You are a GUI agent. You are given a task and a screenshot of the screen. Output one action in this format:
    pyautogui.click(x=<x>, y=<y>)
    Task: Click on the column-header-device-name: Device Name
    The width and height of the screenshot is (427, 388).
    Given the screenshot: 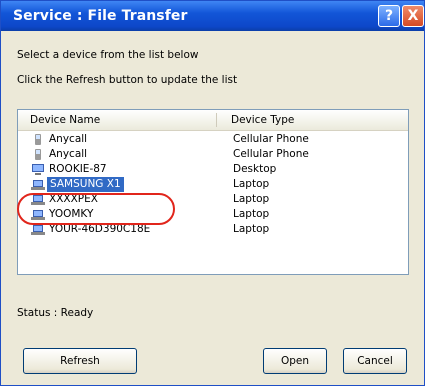 What is the action you would take?
    pyautogui.click(x=65, y=120)
    